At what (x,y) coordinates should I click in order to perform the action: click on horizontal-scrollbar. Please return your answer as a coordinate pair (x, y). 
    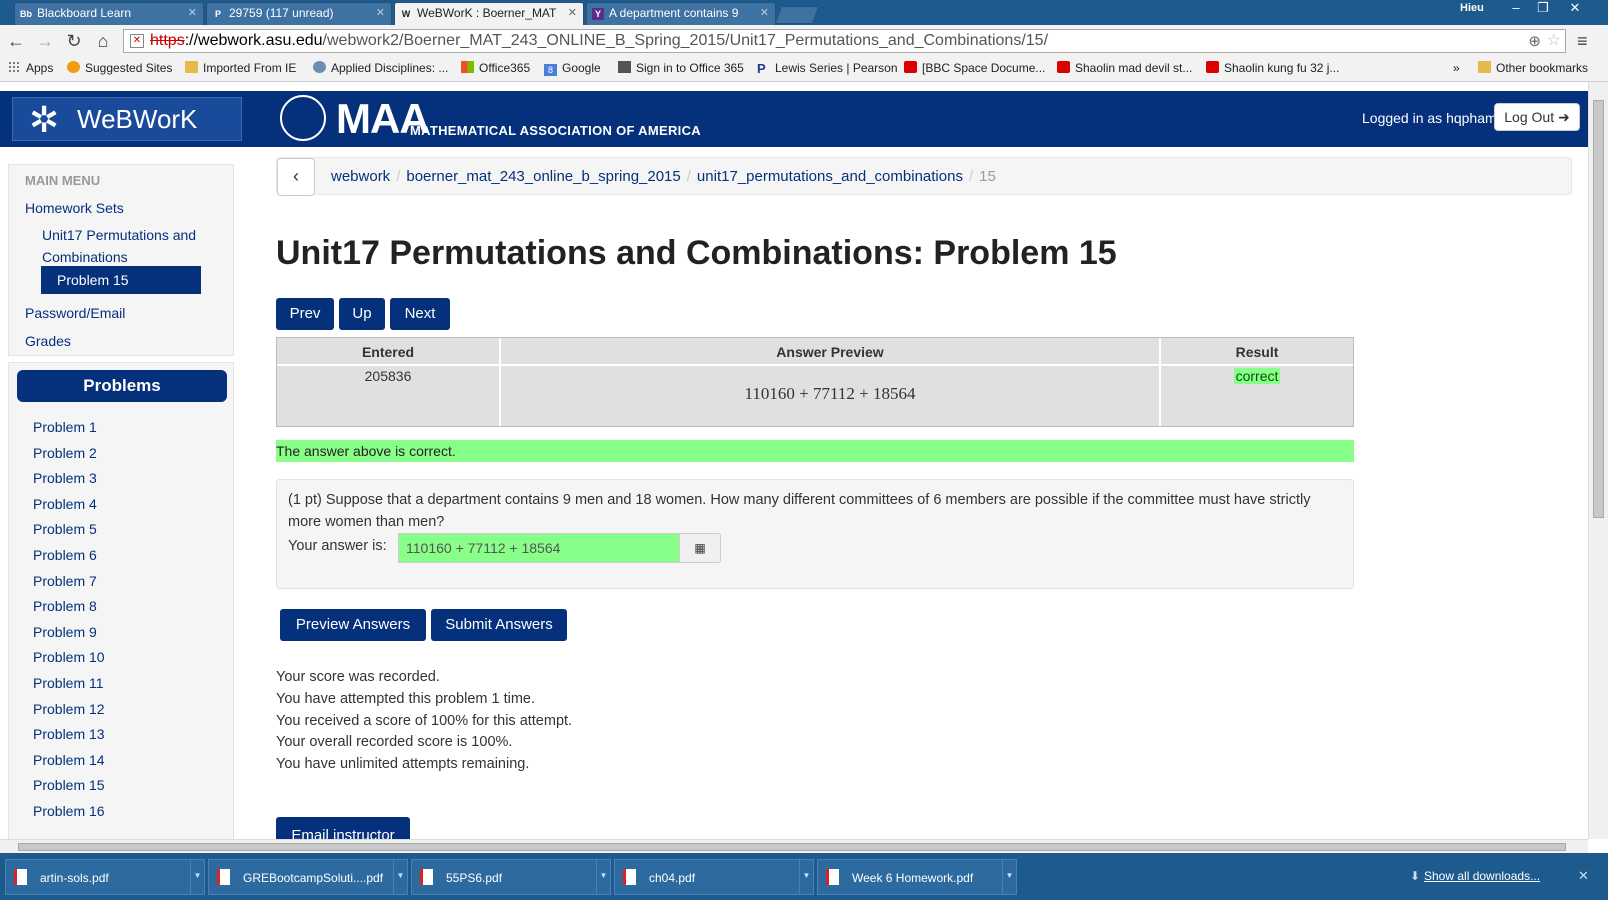
    Looking at the image, I should click on (794, 846).